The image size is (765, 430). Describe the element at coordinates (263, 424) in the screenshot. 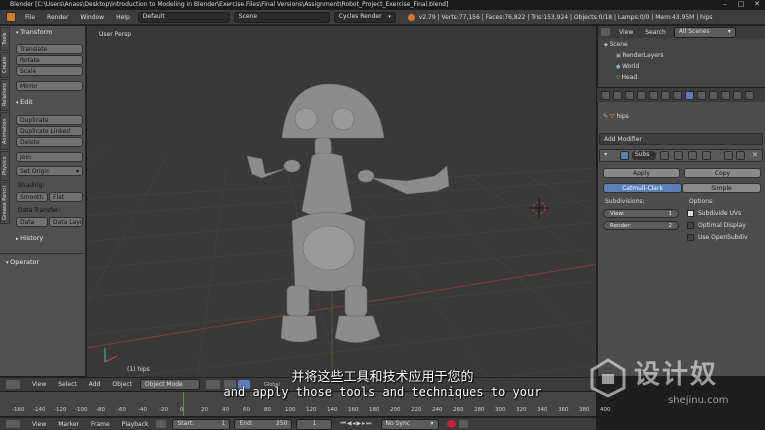

I see `end-frame-field: End: 250` at that location.